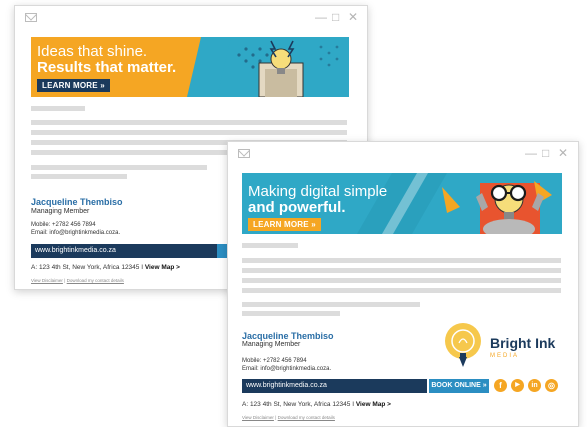 The height and width of the screenshot is (427, 587). Describe the element at coordinates (297, 207) in the screenshot. I see `banner-subheadline: and powerful.` at that location.